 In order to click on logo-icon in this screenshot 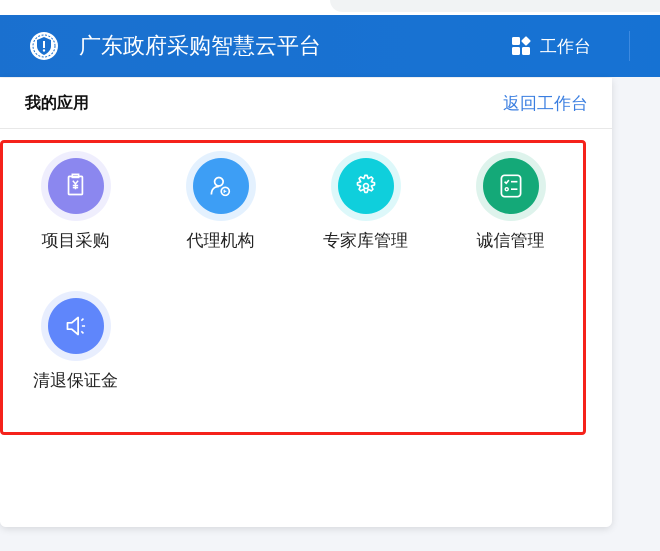, I will do `click(44, 46)`.